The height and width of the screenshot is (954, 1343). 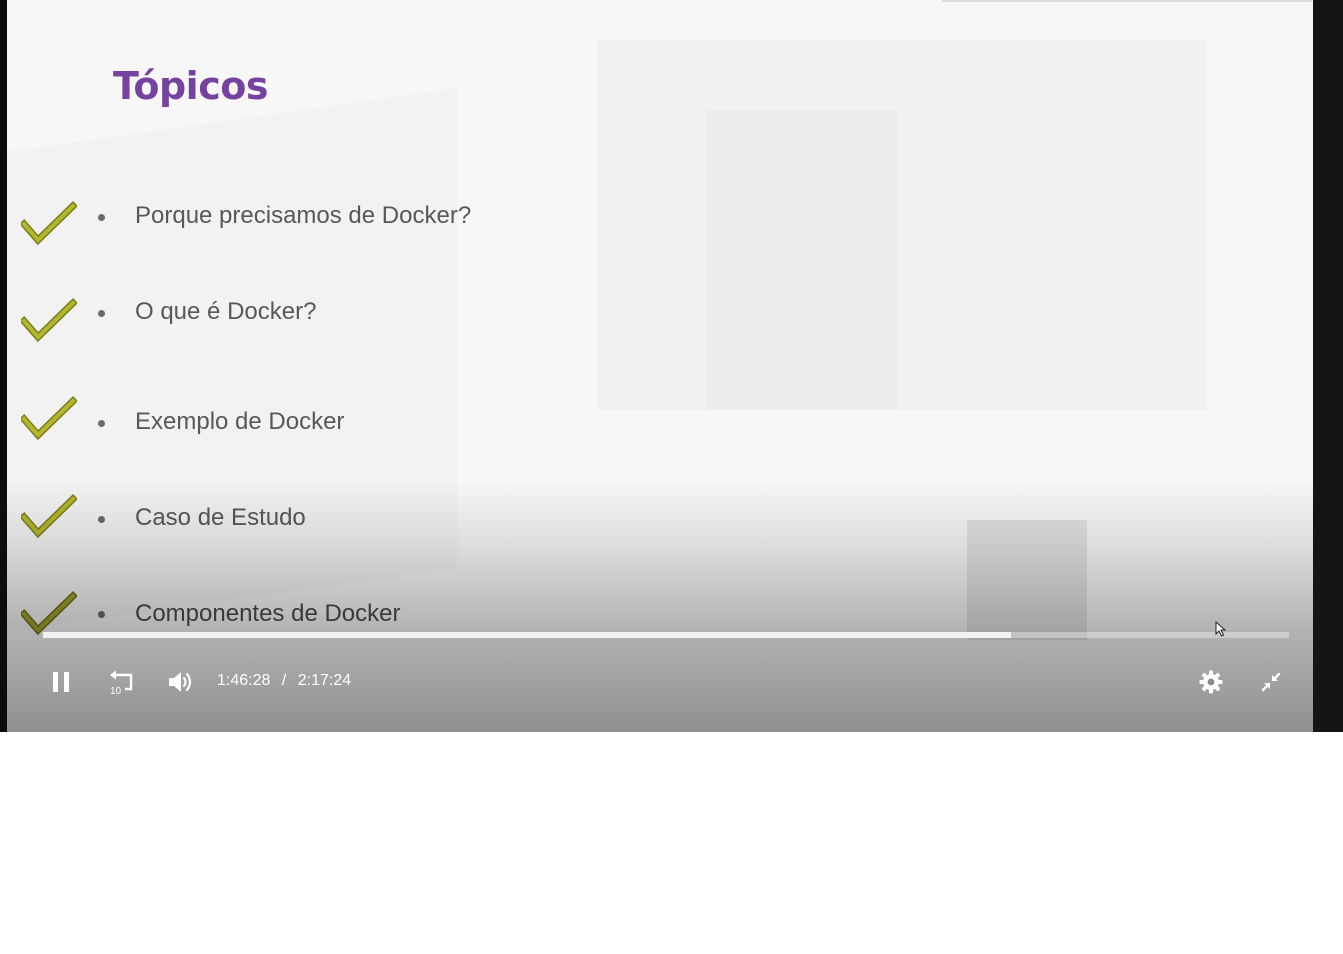 I want to click on topic-label: Exemplo de Docker, so click(x=240, y=421).